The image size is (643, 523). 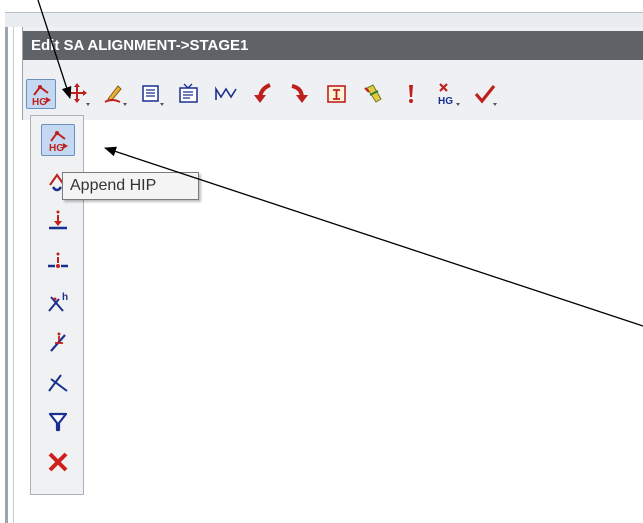 I want to click on curve-button, so click(x=226, y=94).